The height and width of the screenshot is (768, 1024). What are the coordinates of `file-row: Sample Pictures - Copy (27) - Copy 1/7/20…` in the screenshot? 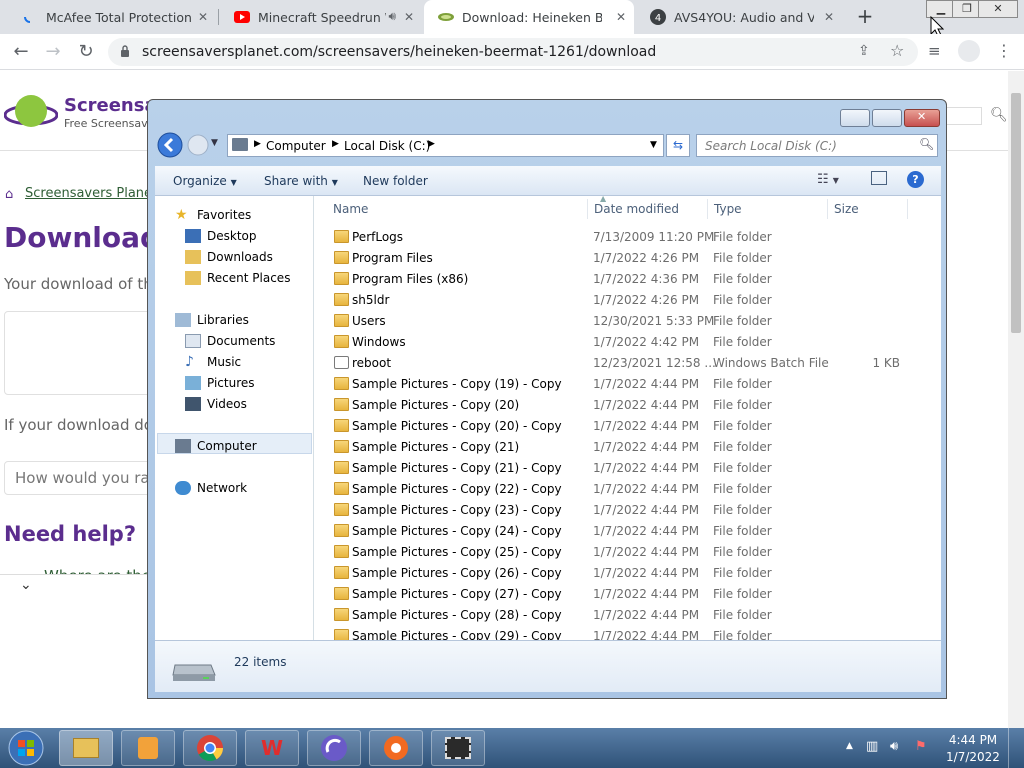 It's located at (614, 593).